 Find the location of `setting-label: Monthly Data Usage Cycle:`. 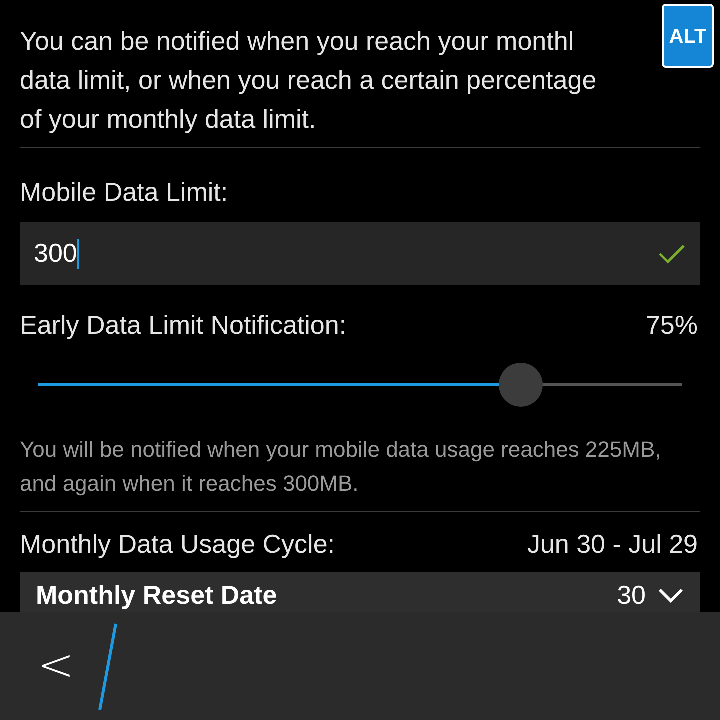

setting-label: Monthly Data Usage Cycle: is located at coordinates (178, 544).